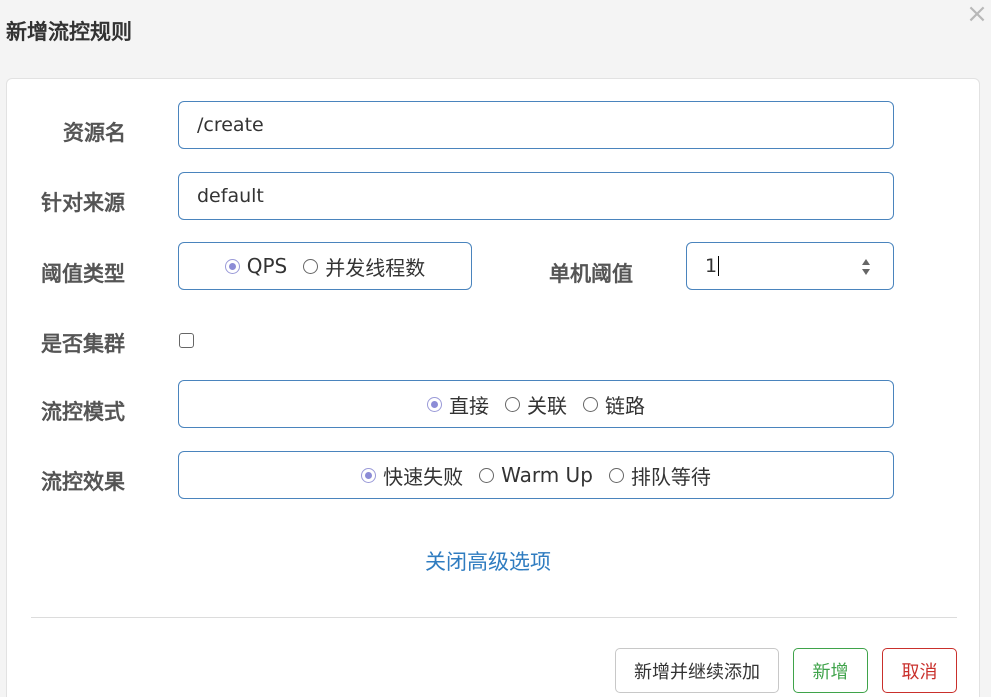 This screenshot has height=697, width=991. What do you see at coordinates (230, 196) in the screenshot?
I see `source-value: default` at bounding box center [230, 196].